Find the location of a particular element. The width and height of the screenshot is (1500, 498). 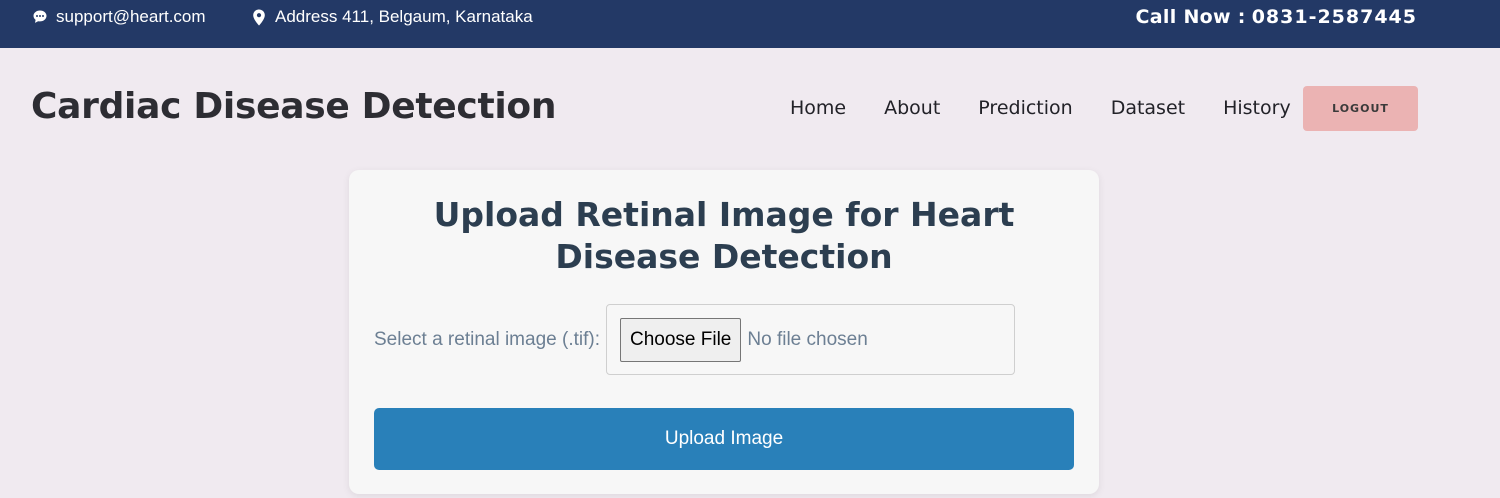

nav-home: Home is located at coordinates (818, 108).